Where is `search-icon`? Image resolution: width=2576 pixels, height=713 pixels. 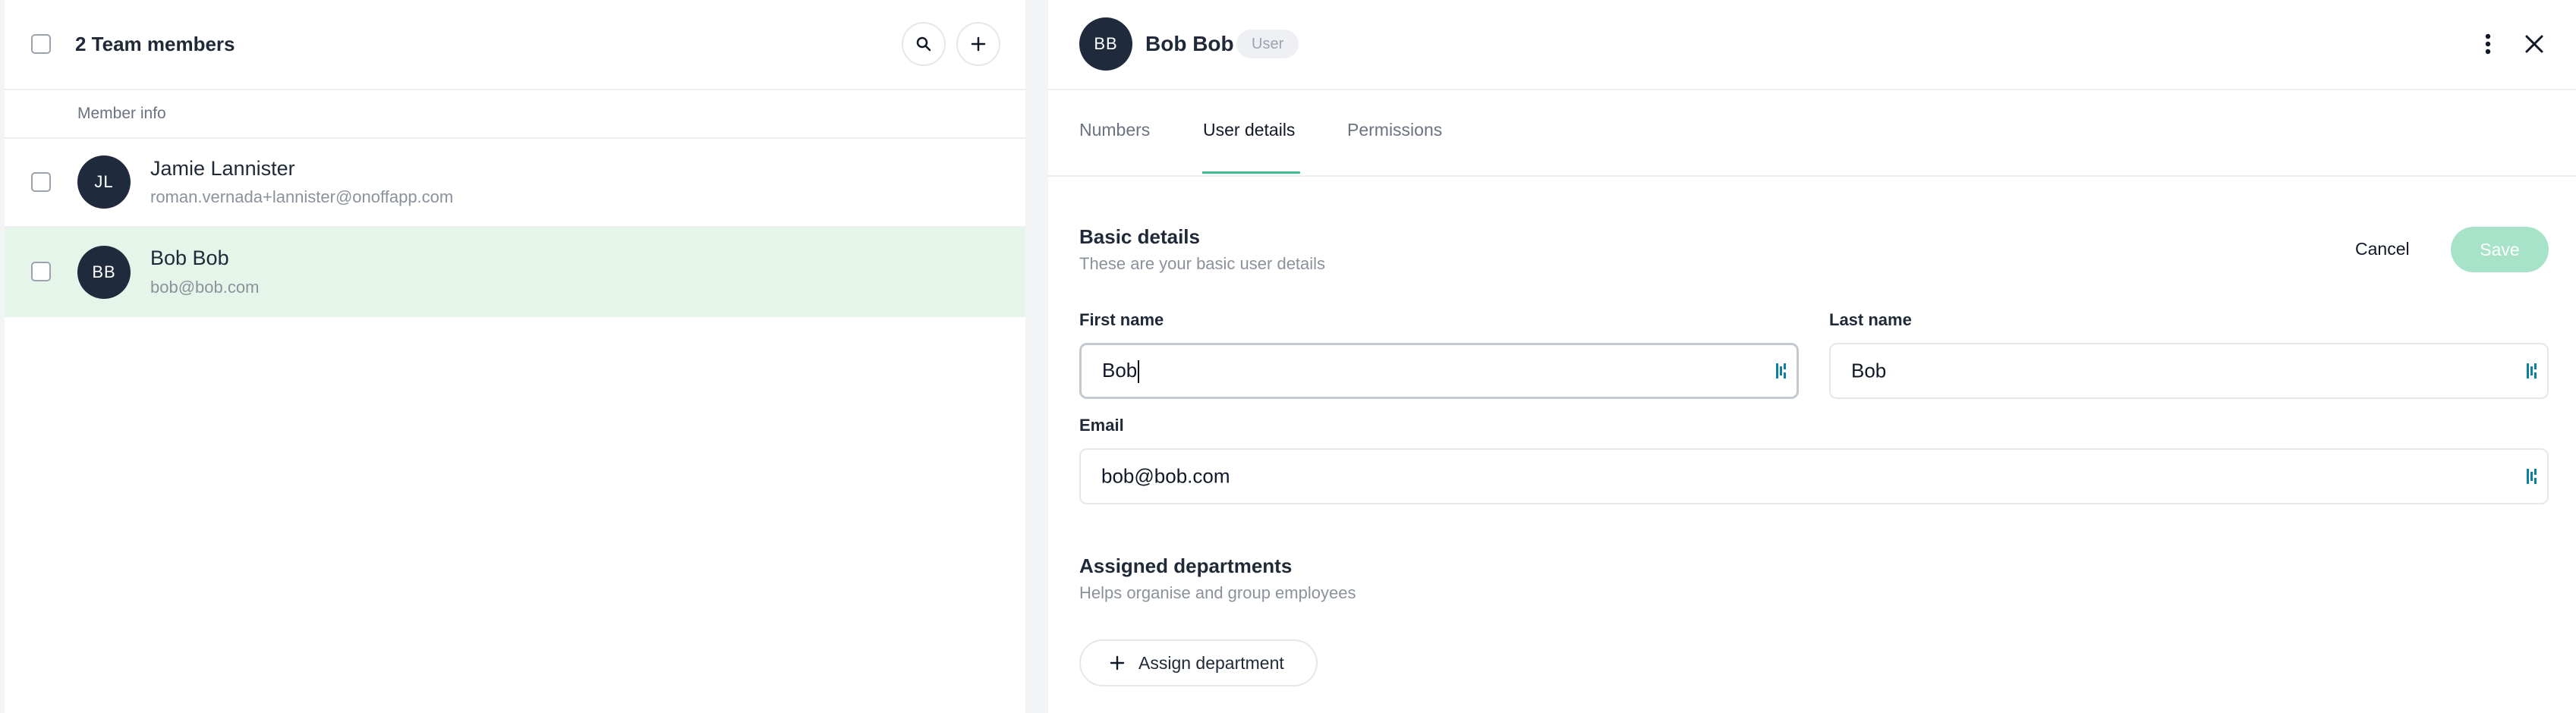 search-icon is located at coordinates (923, 44).